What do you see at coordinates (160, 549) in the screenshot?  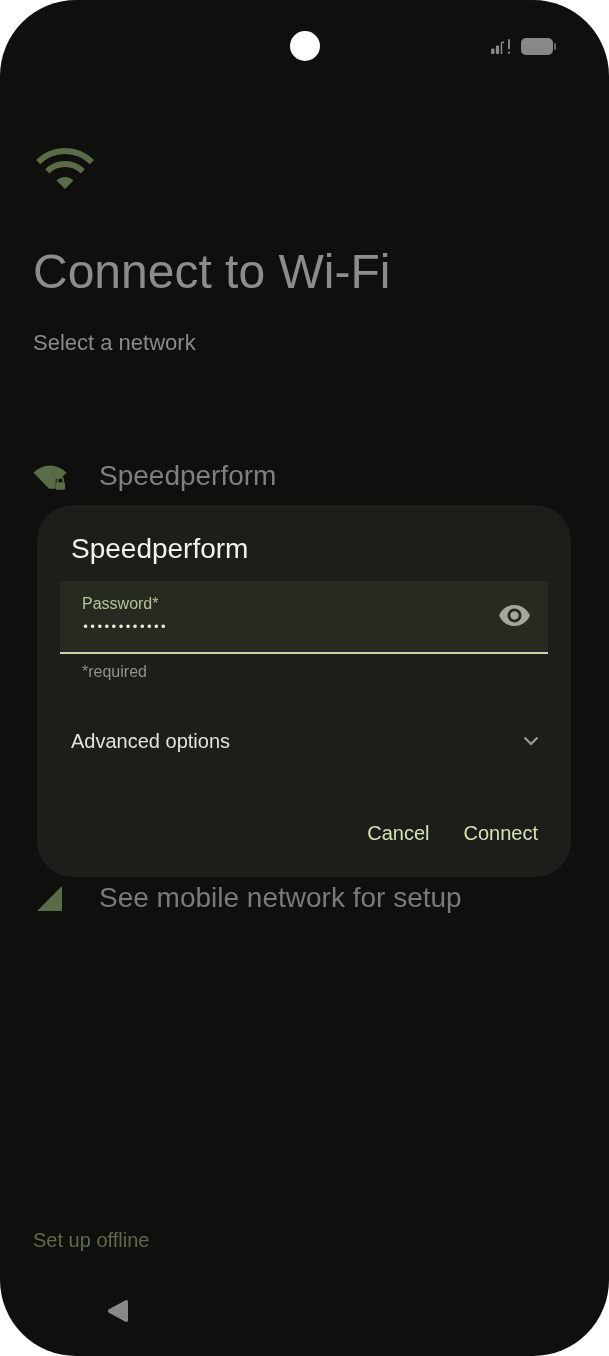 I see `dialog-title: Speedperform` at bounding box center [160, 549].